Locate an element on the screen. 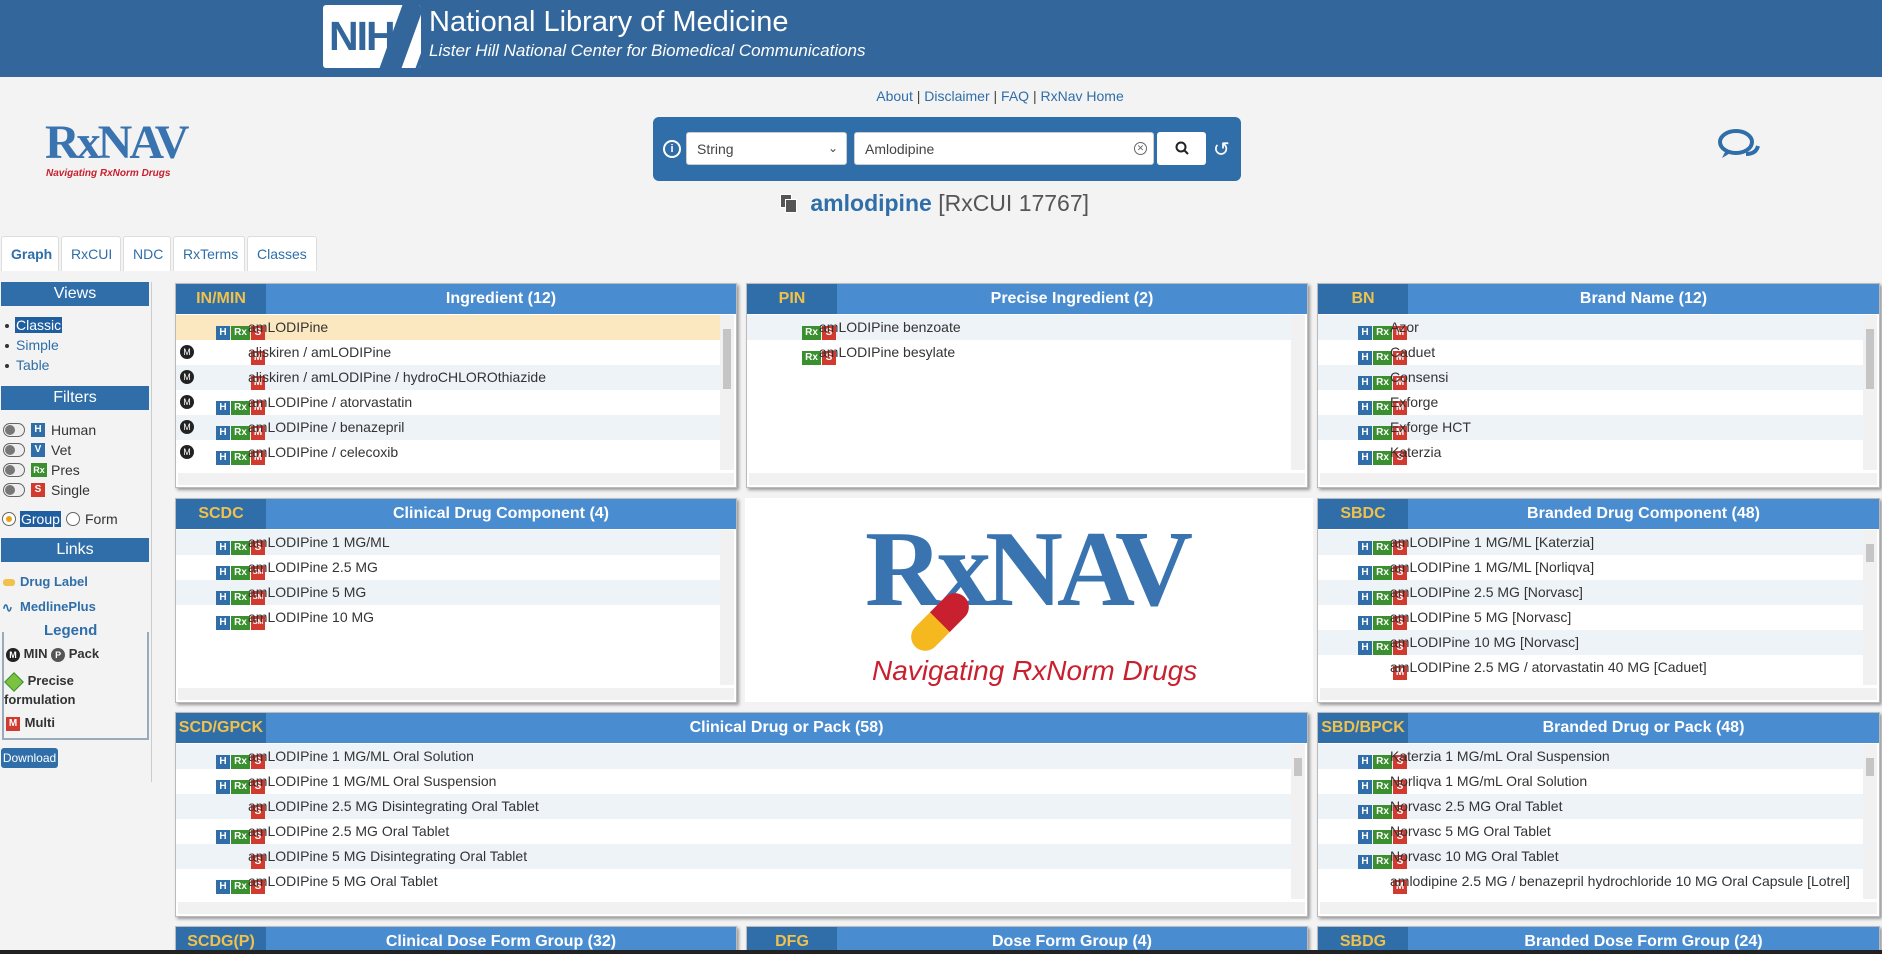 The height and width of the screenshot is (954, 1882). tab-rxcui: RxCUI is located at coordinates (91, 253).